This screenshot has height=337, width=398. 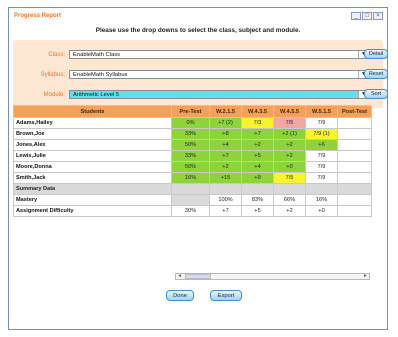 I want to click on column-header: Students, so click(x=92, y=111).